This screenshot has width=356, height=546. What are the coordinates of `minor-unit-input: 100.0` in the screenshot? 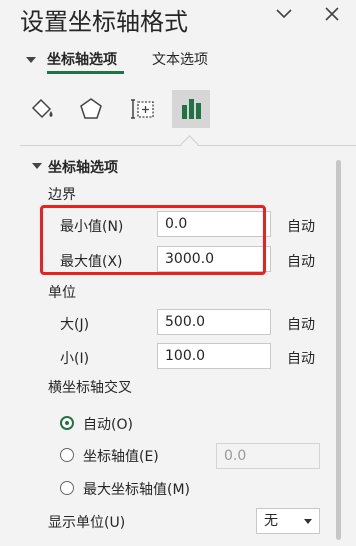 It's located at (214, 356).